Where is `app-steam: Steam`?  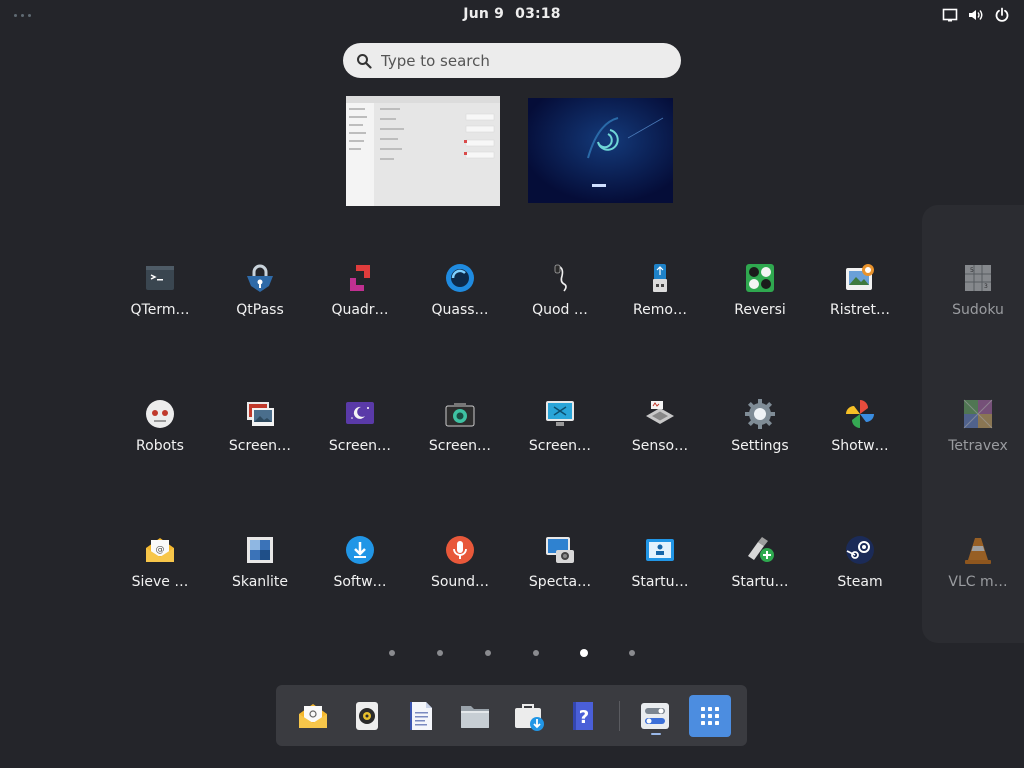 app-steam: Steam is located at coordinates (860, 562).